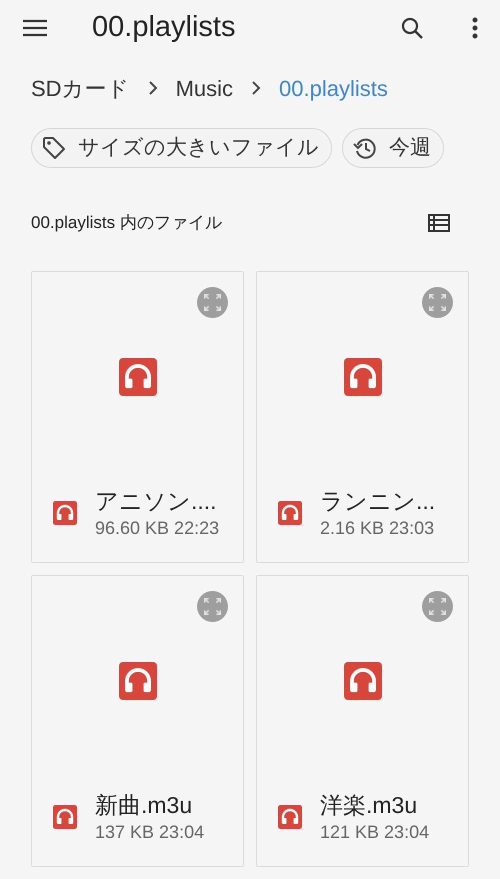  I want to click on filter-chip: サイズの大きいファイル, so click(181, 148).